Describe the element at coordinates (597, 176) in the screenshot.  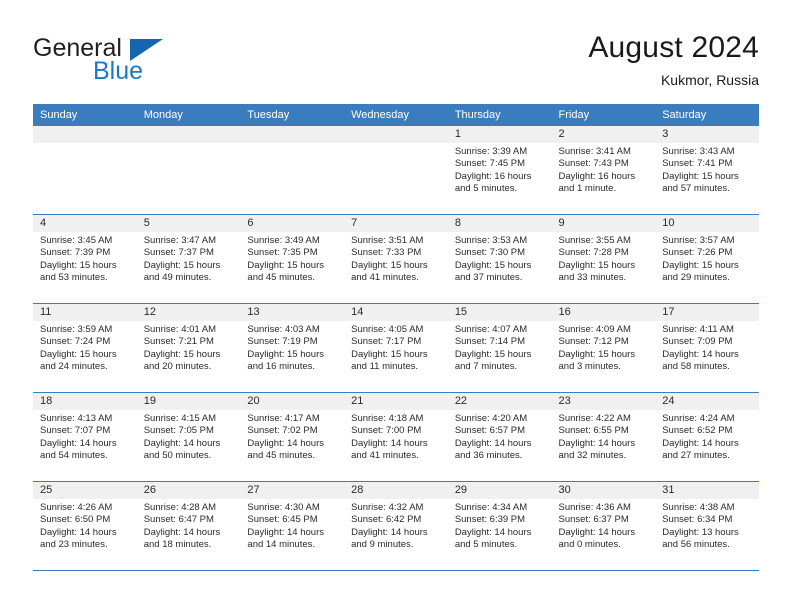
I see `daylight-text-line1: Daylight: 16 hours` at that location.